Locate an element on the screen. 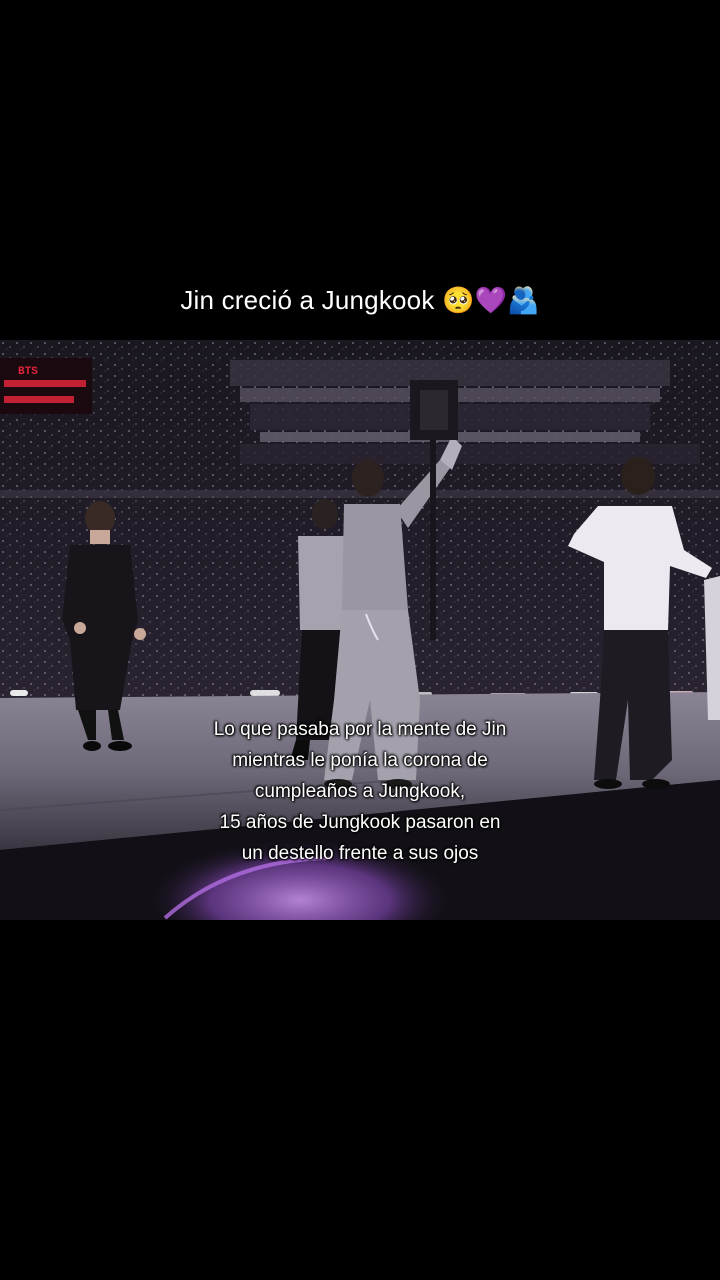  caption-line: cumpleaños a Jungkook, is located at coordinates (360, 791).